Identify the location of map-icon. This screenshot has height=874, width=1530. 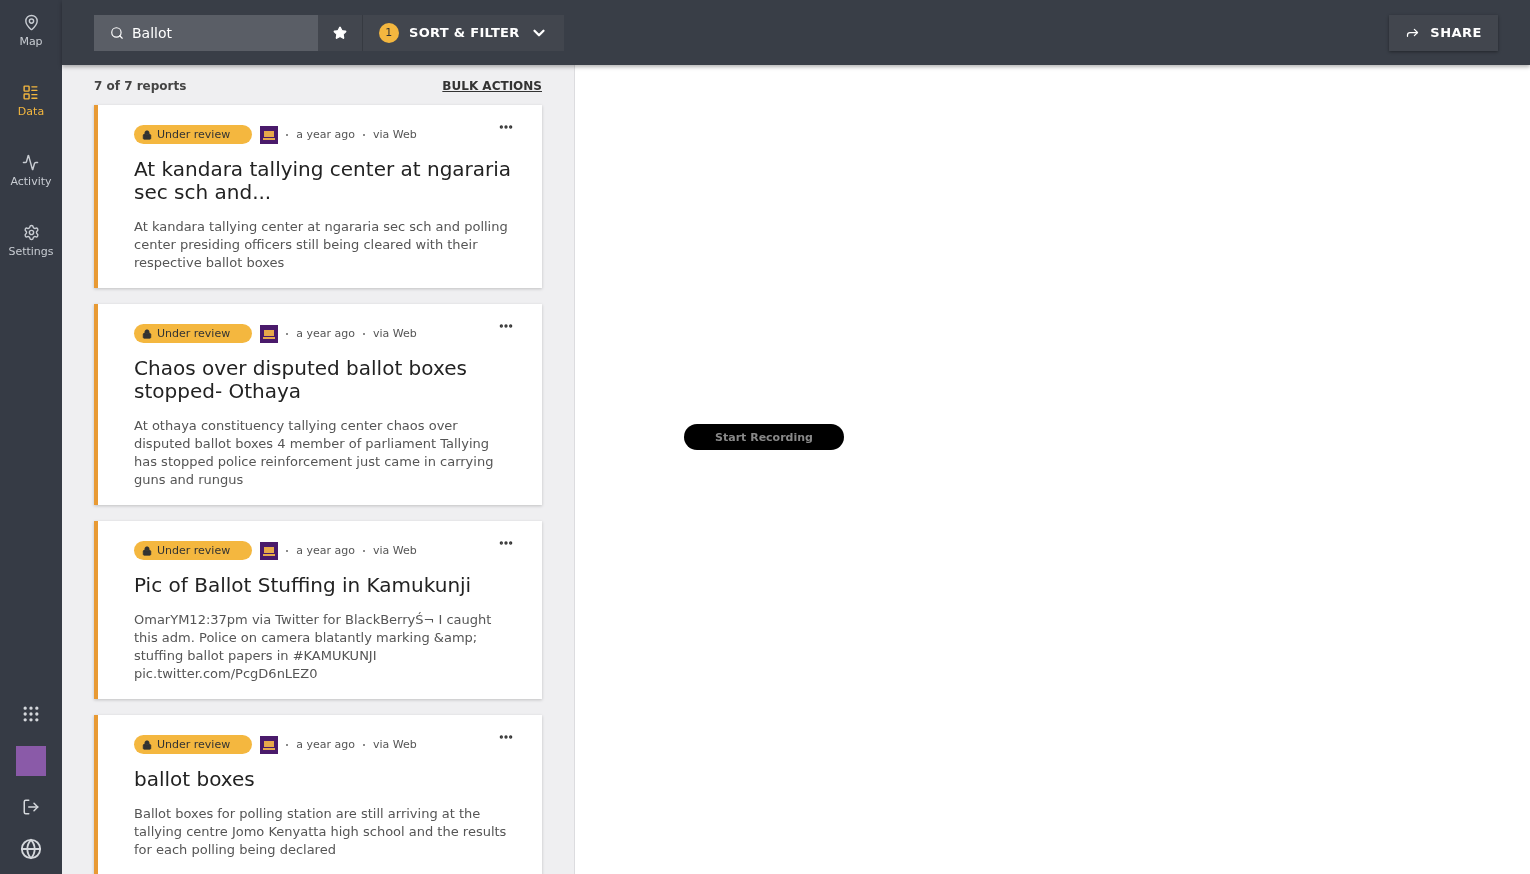
(31, 22).